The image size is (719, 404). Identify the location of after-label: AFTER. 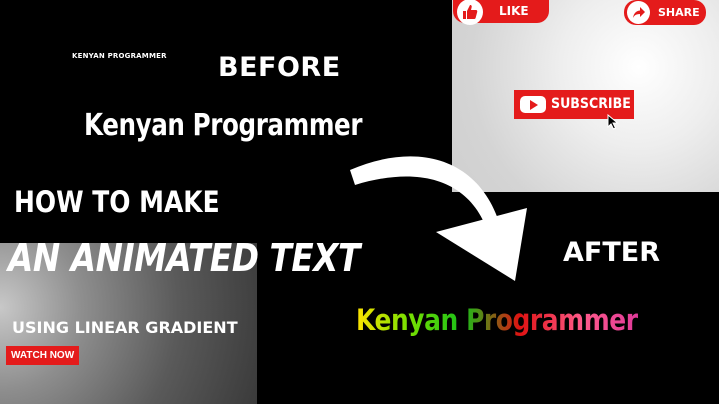
(611, 252).